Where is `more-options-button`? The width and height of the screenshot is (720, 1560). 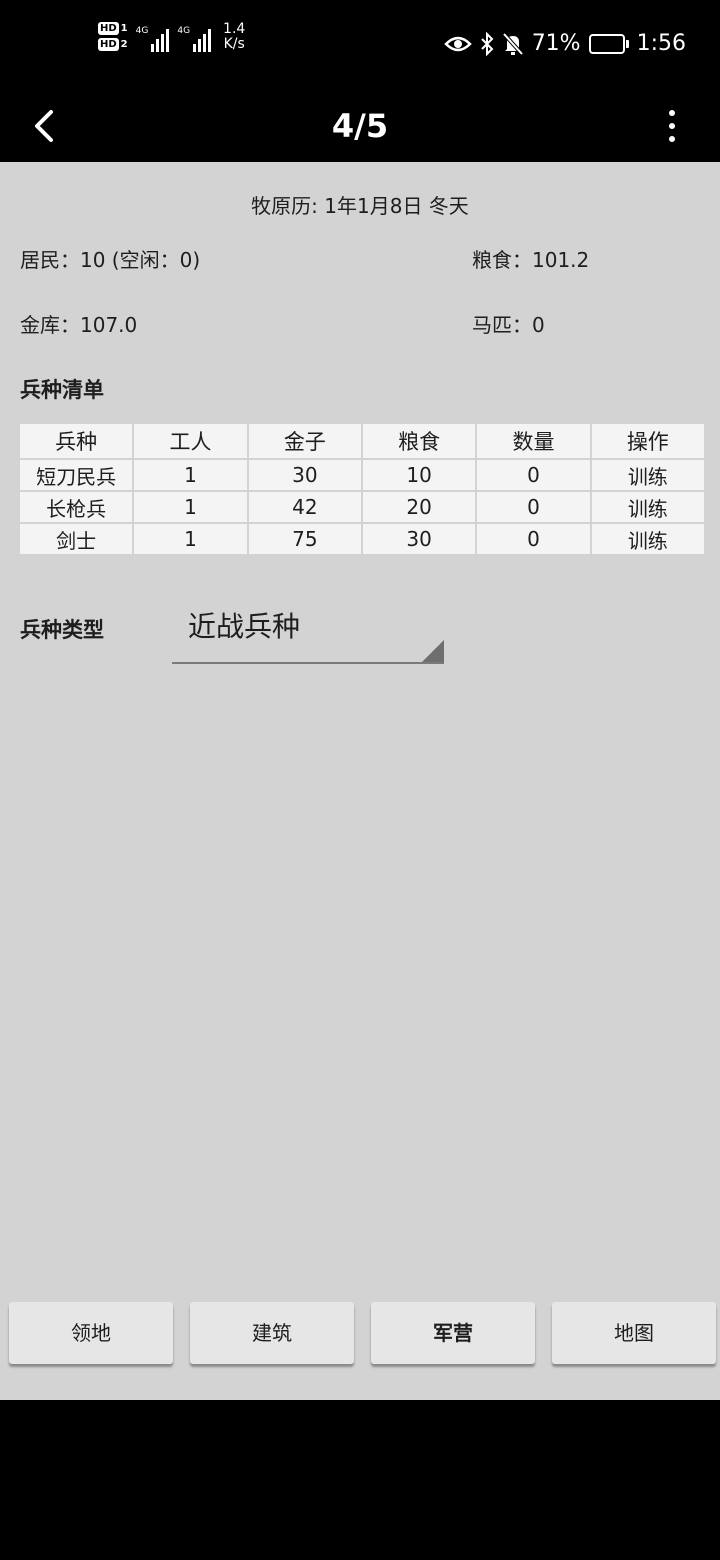 more-options-button is located at coordinates (672, 126).